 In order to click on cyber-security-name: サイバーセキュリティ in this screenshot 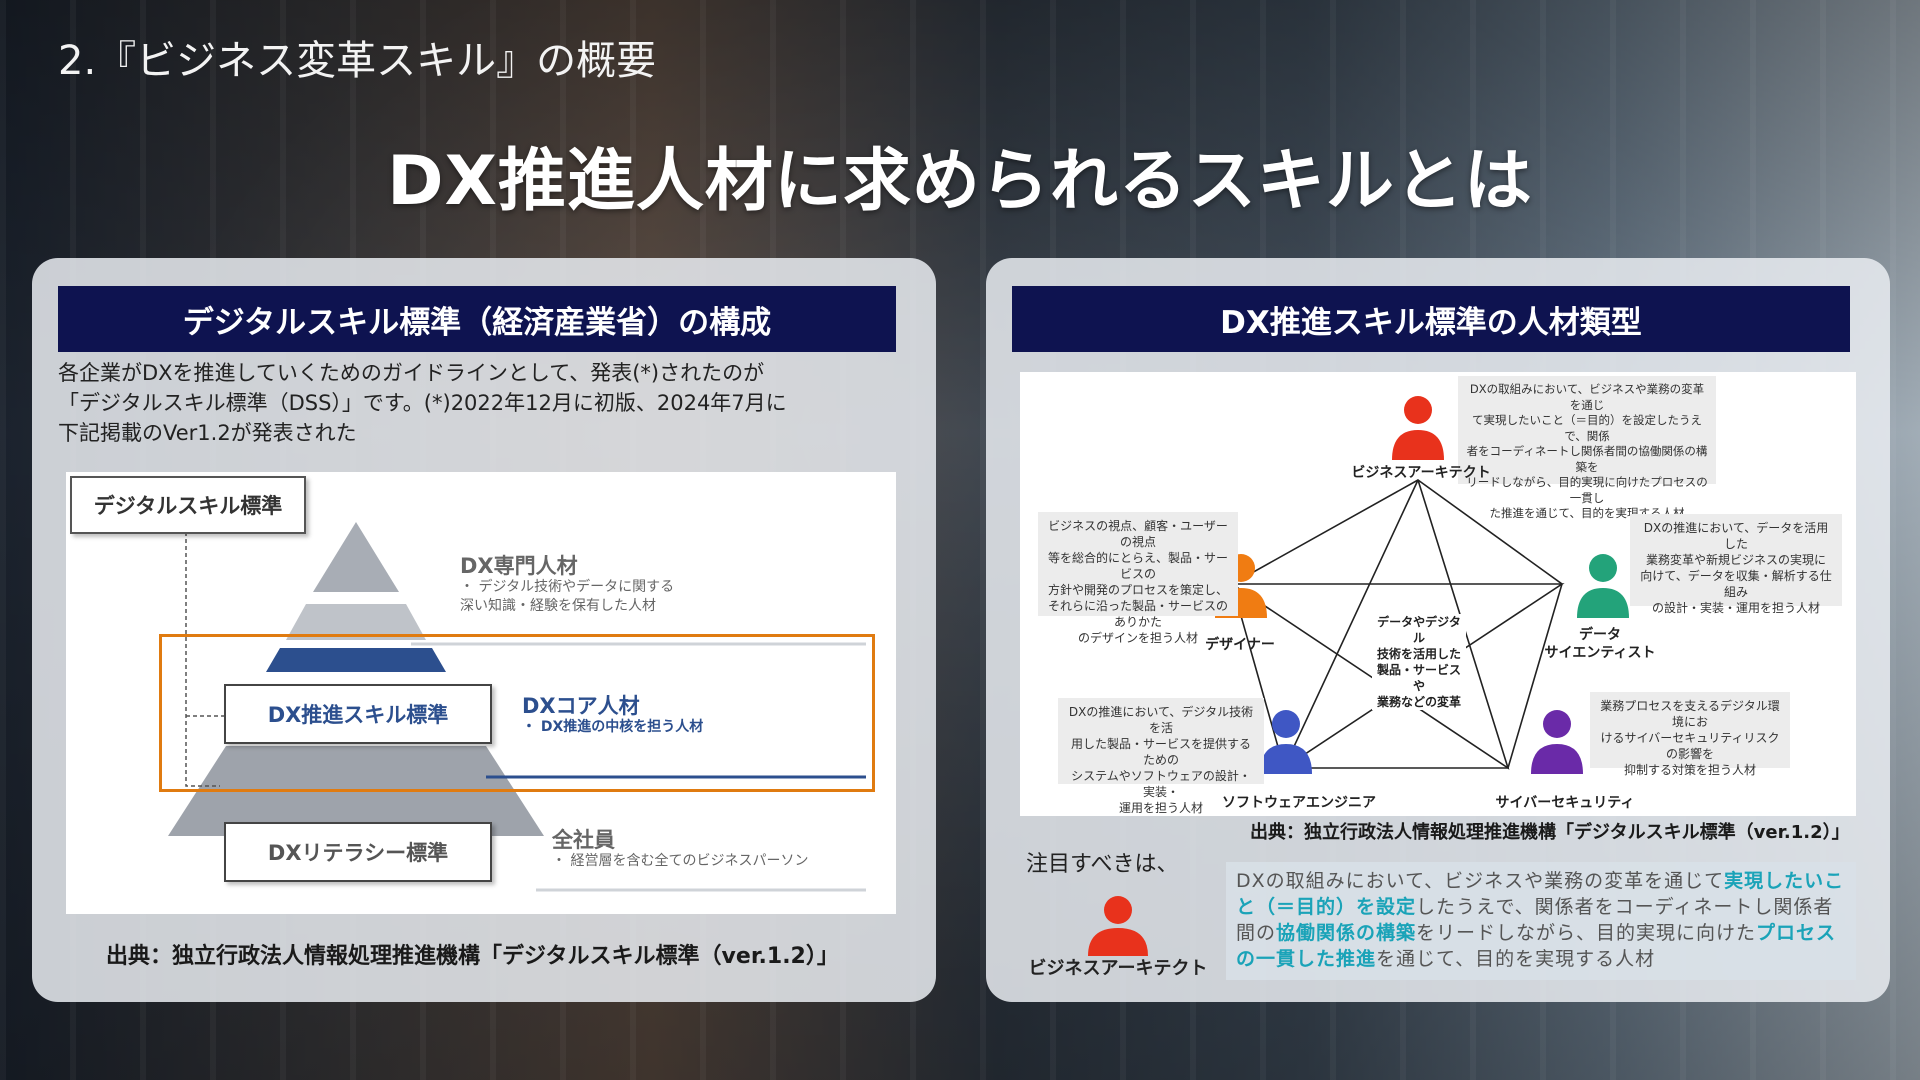, I will do `click(1565, 803)`.